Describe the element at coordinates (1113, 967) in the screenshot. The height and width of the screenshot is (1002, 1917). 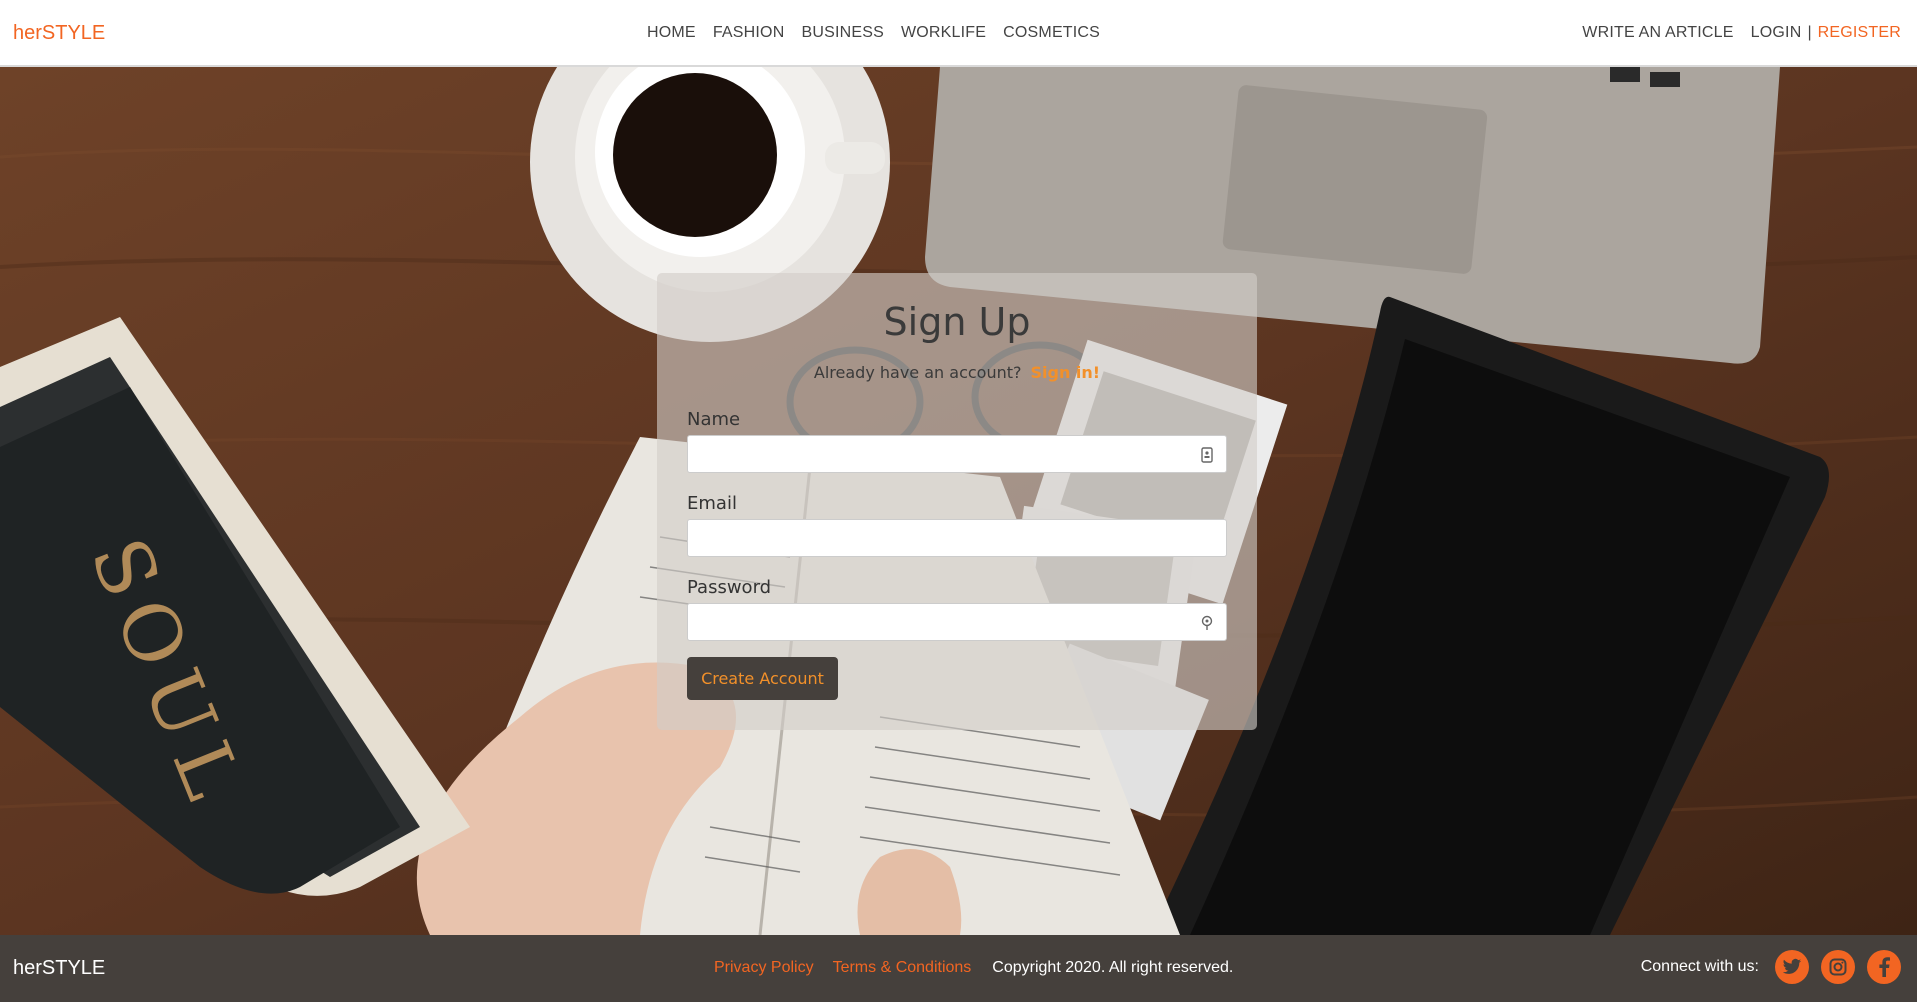
I see `copyright-text: Copyright 2020. All right reserved.` at that location.